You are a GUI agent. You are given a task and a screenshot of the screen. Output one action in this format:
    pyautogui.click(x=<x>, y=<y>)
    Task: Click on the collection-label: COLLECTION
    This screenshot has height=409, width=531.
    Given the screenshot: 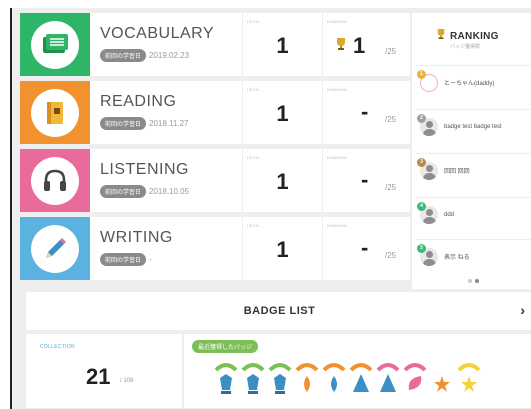 What is the action you would take?
    pyautogui.click(x=57, y=347)
    